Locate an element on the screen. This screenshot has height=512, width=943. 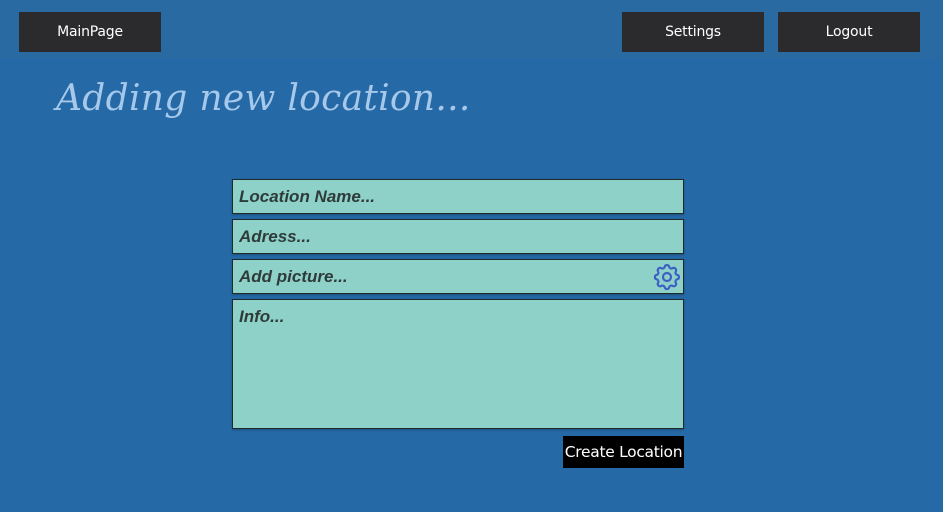
address-input is located at coordinates (458, 236).